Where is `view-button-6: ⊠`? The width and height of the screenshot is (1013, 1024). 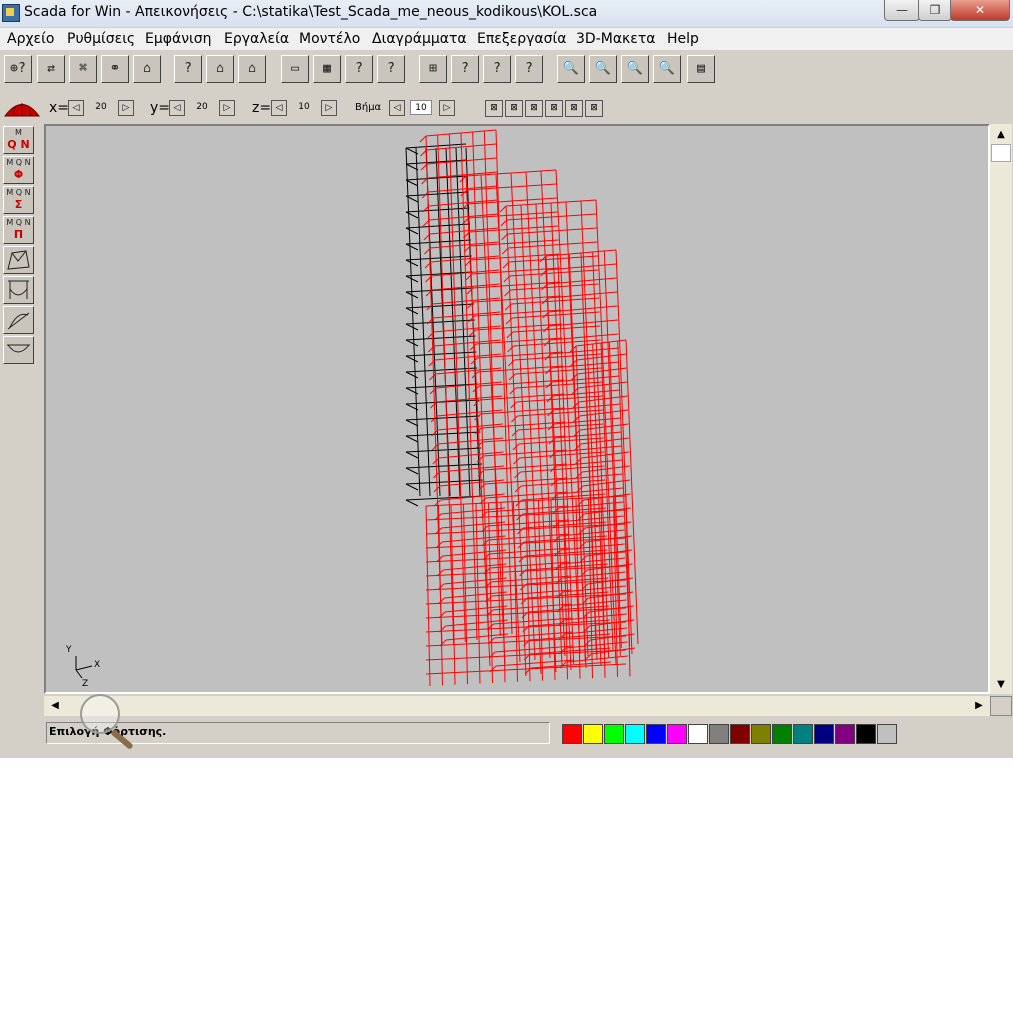
view-button-6: ⊠ is located at coordinates (594, 108).